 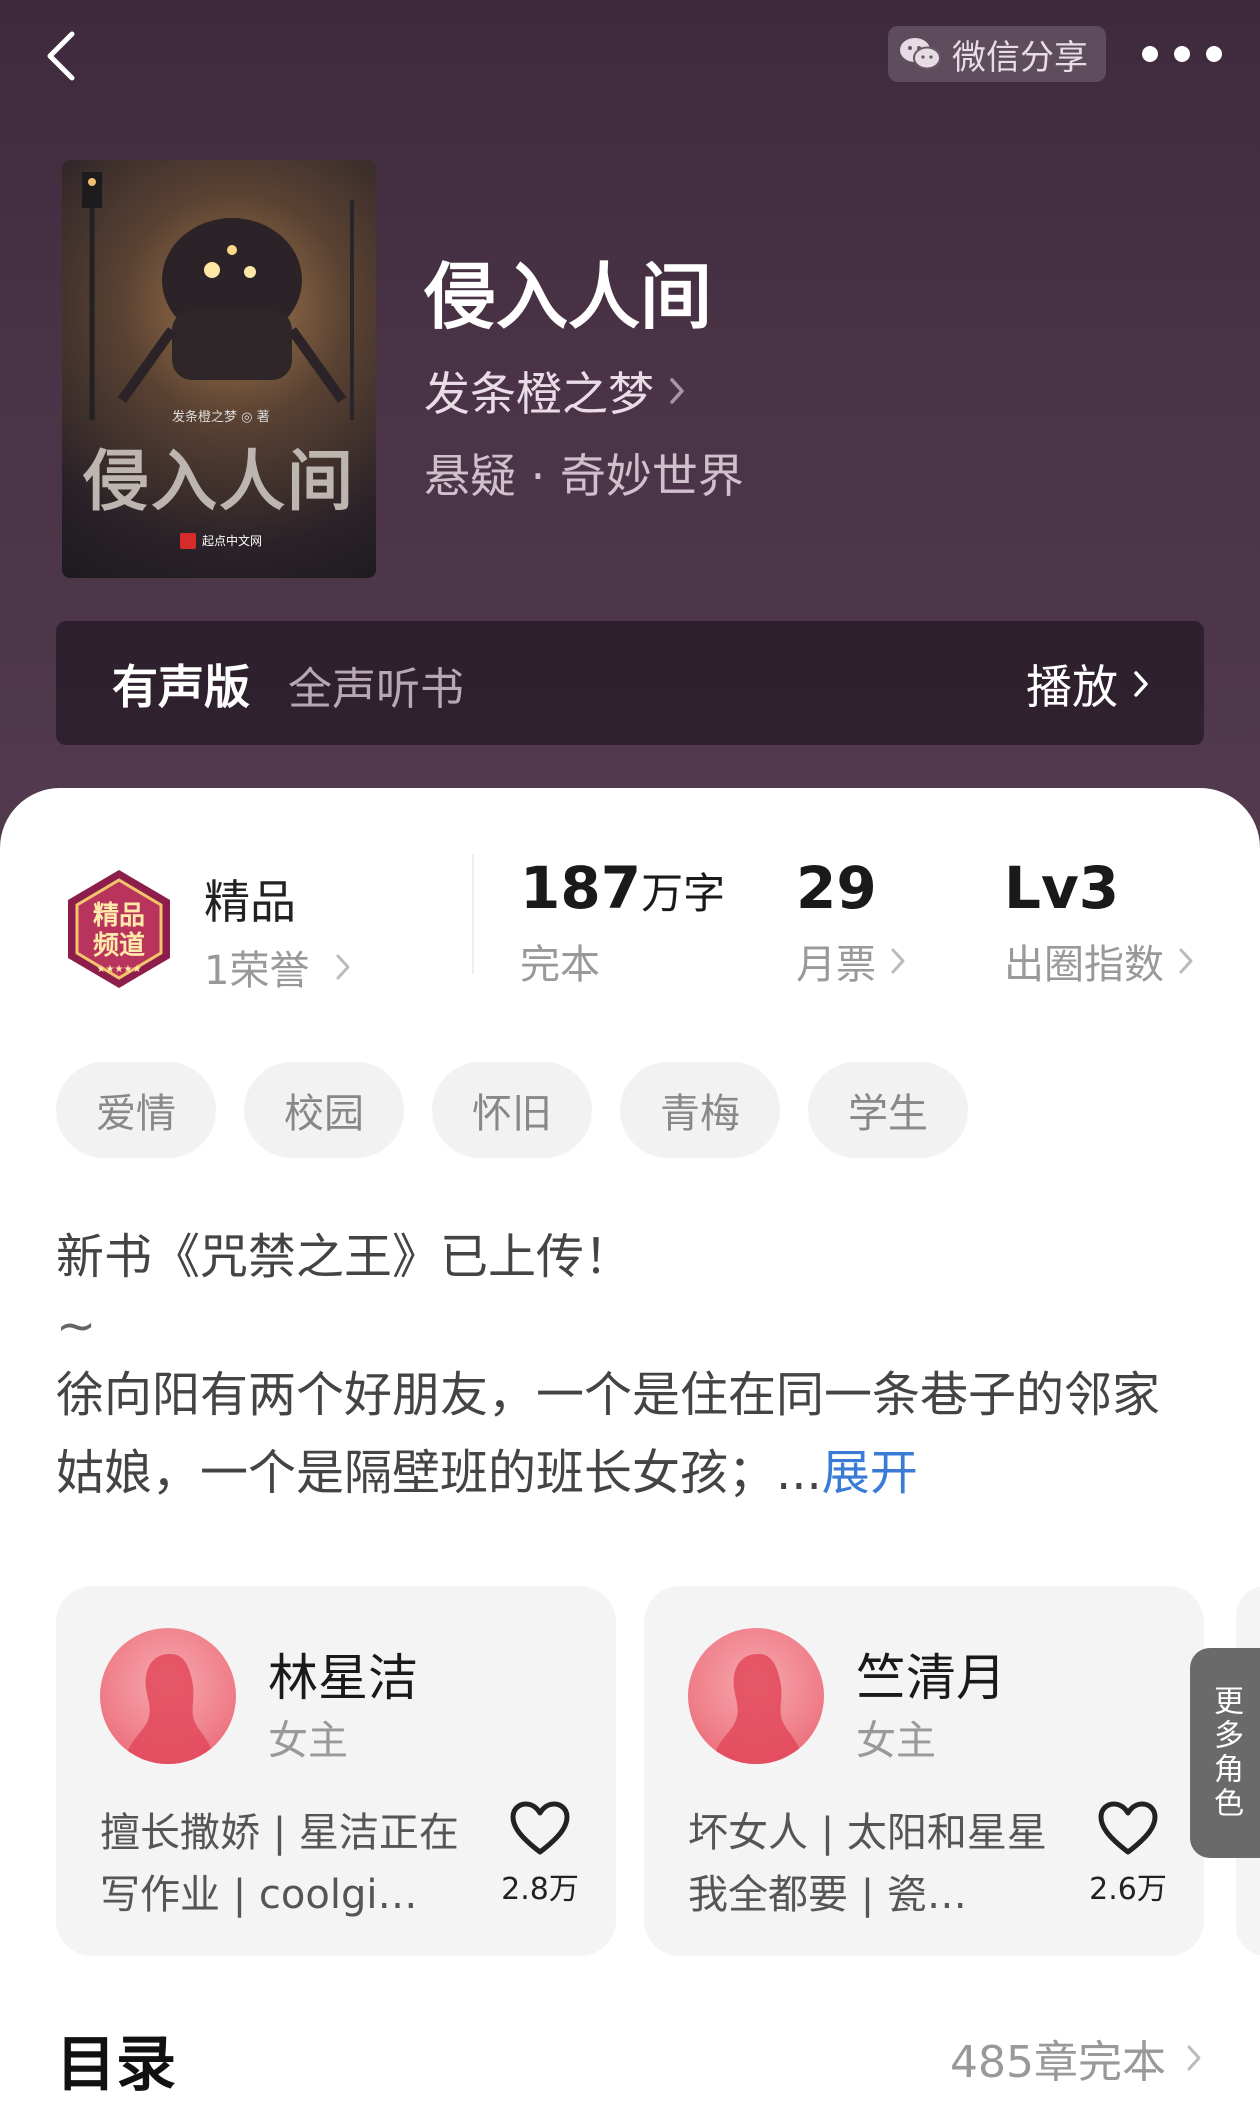 I want to click on stat-label: 月票, so click(x=836, y=965).